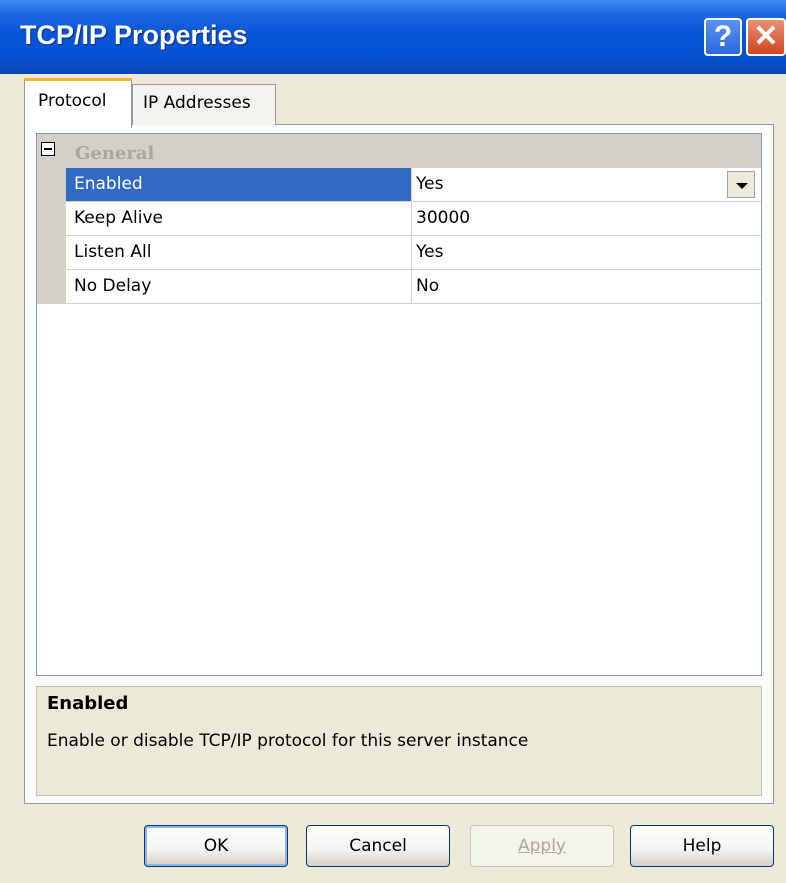  I want to click on property-name: No Delay, so click(239, 286).